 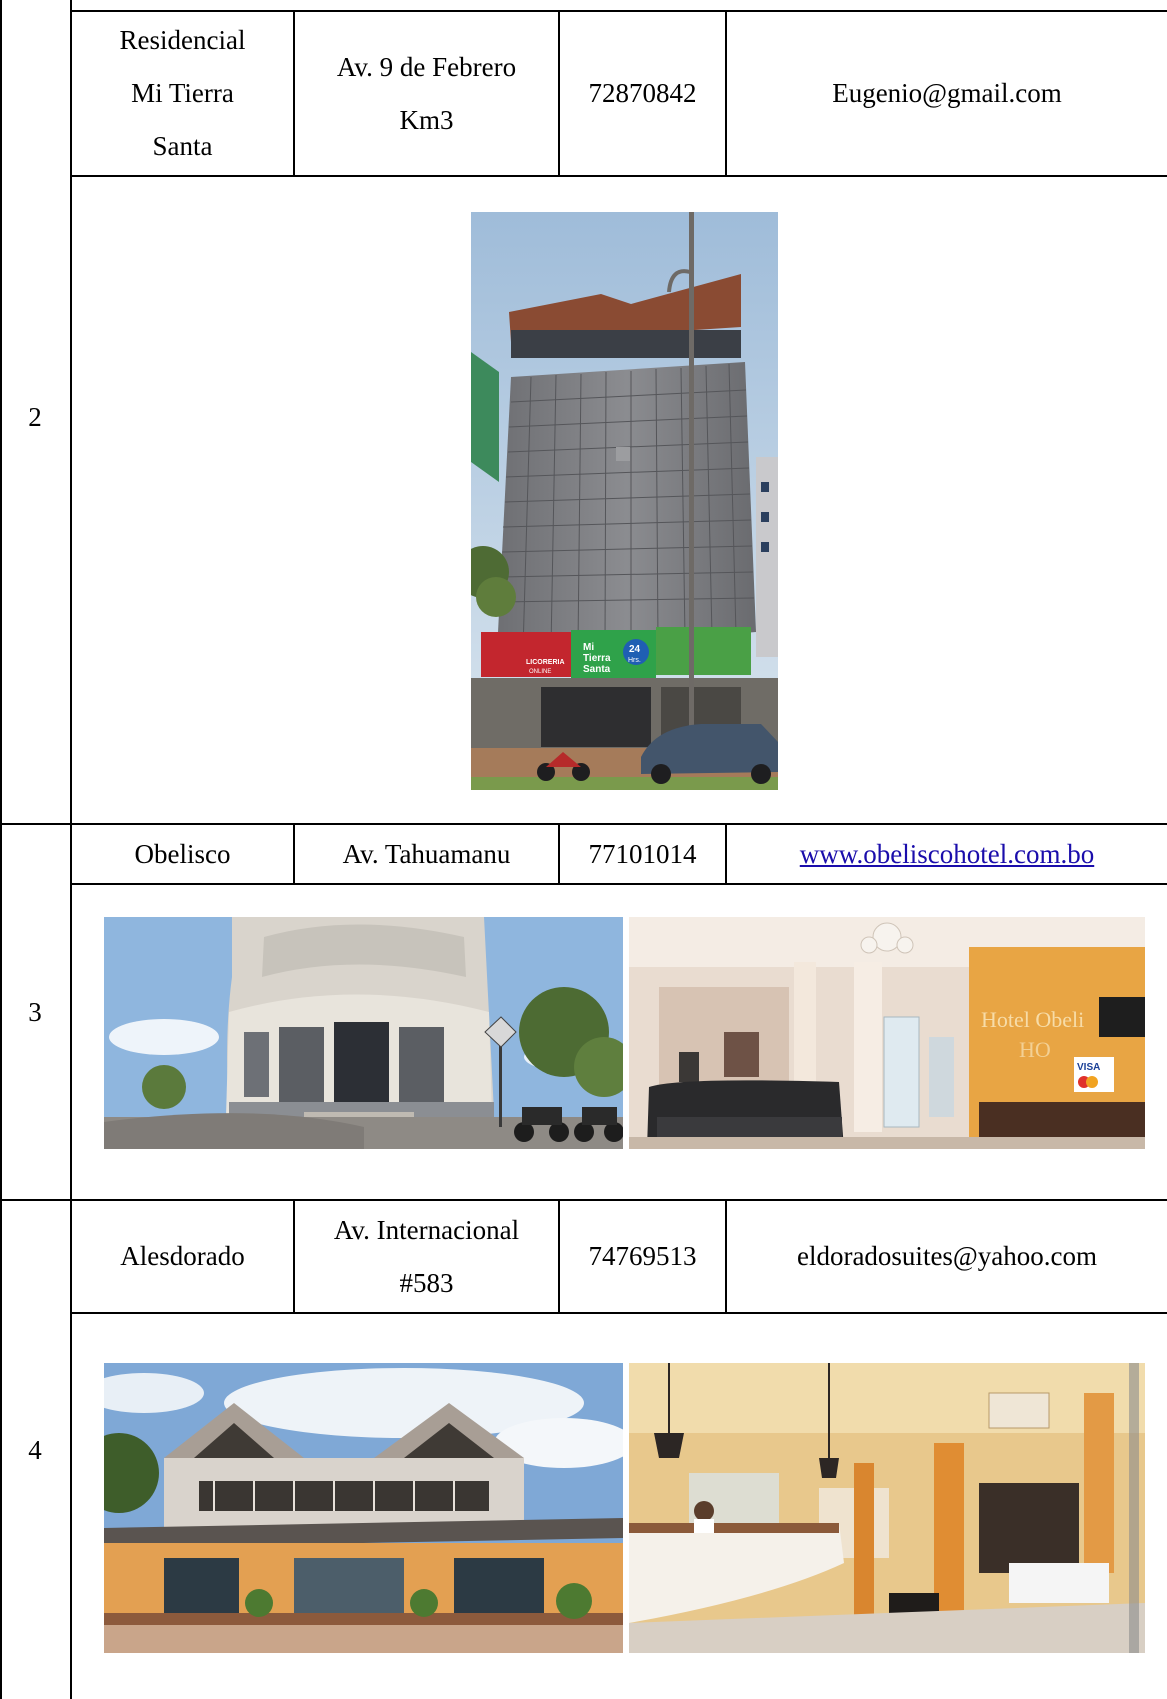 What do you see at coordinates (426, 1256) in the screenshot?
I see `address-cell: Av. Internacional #583` at bounding box center [426, 1256].